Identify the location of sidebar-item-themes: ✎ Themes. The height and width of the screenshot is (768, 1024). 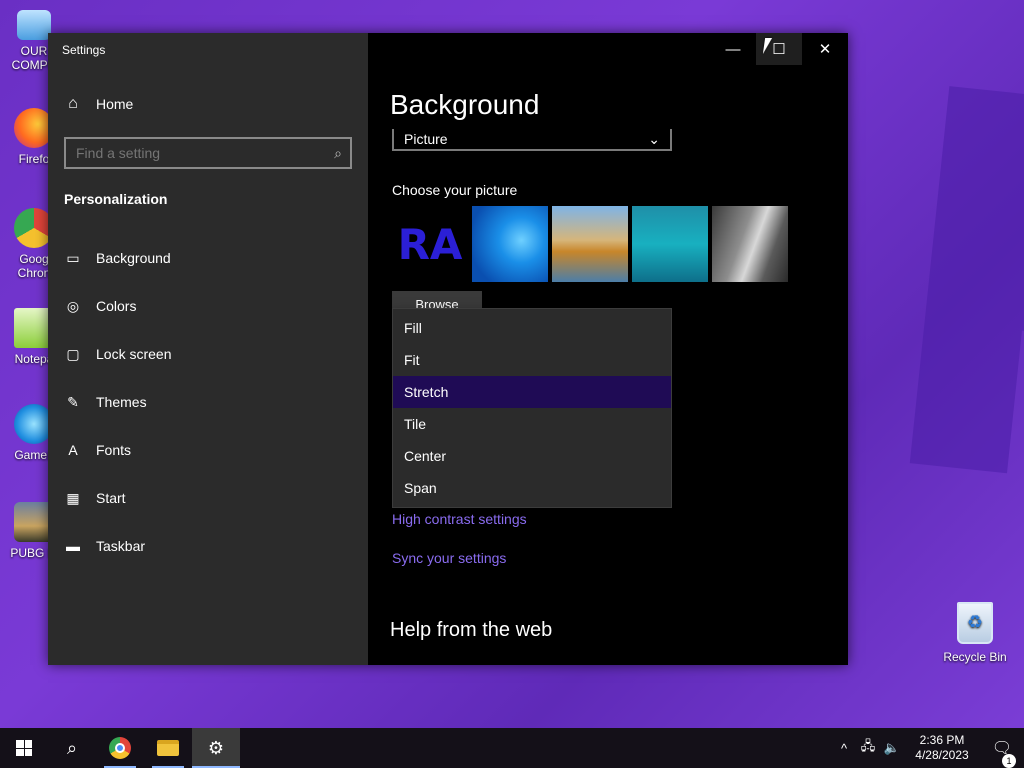
(208, 402).